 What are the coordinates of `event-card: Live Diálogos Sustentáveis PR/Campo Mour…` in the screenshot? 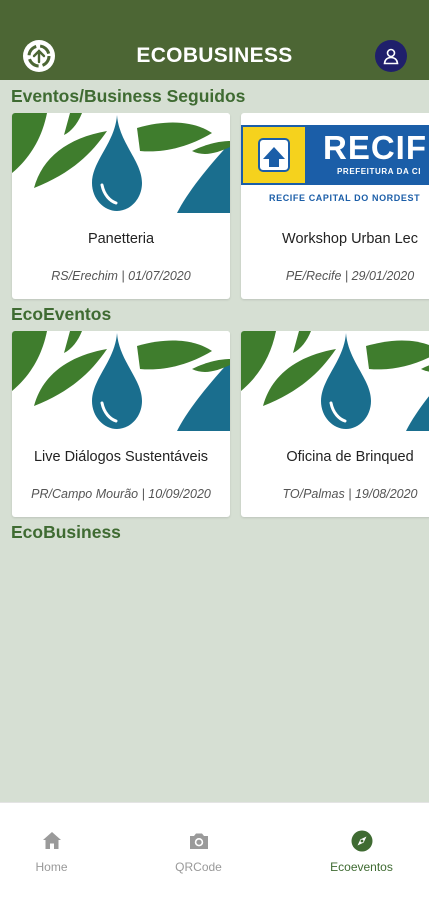 It's located at (121, 424).